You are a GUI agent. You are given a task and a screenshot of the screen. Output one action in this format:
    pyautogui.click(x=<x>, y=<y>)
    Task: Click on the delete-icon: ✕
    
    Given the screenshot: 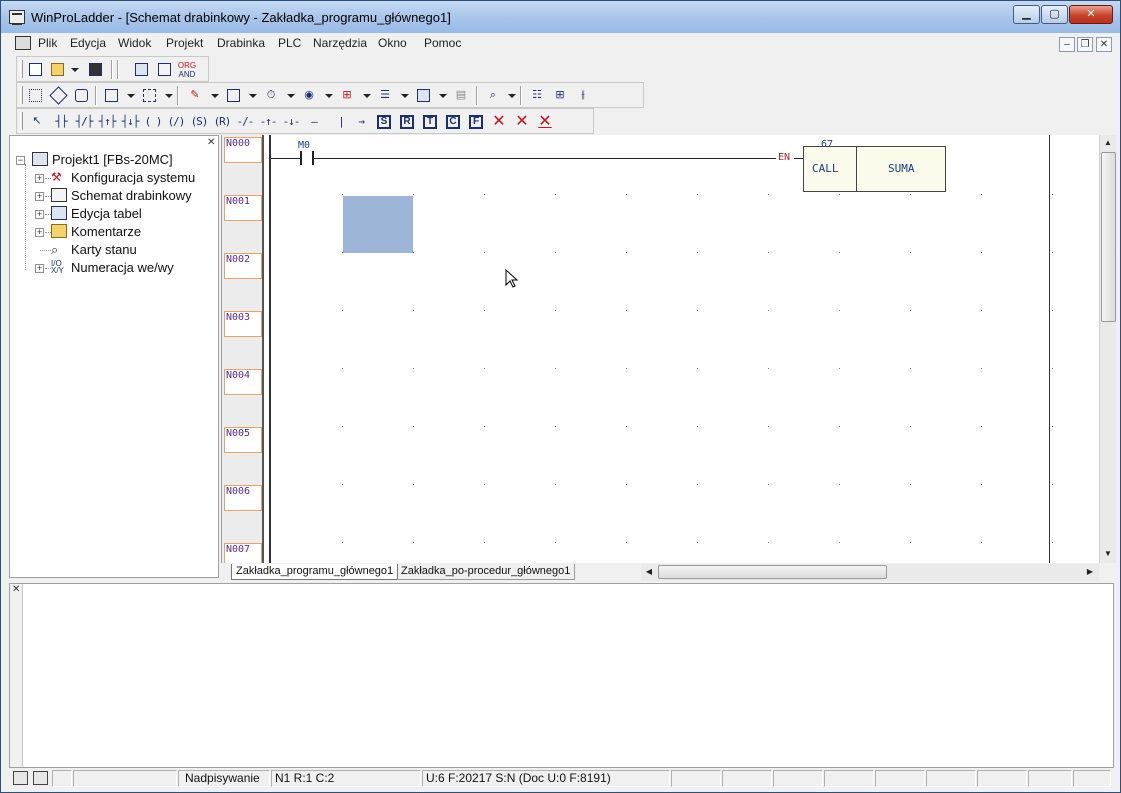 What is the action you would take?
    pyautogui.click(x=499, y=121)
    